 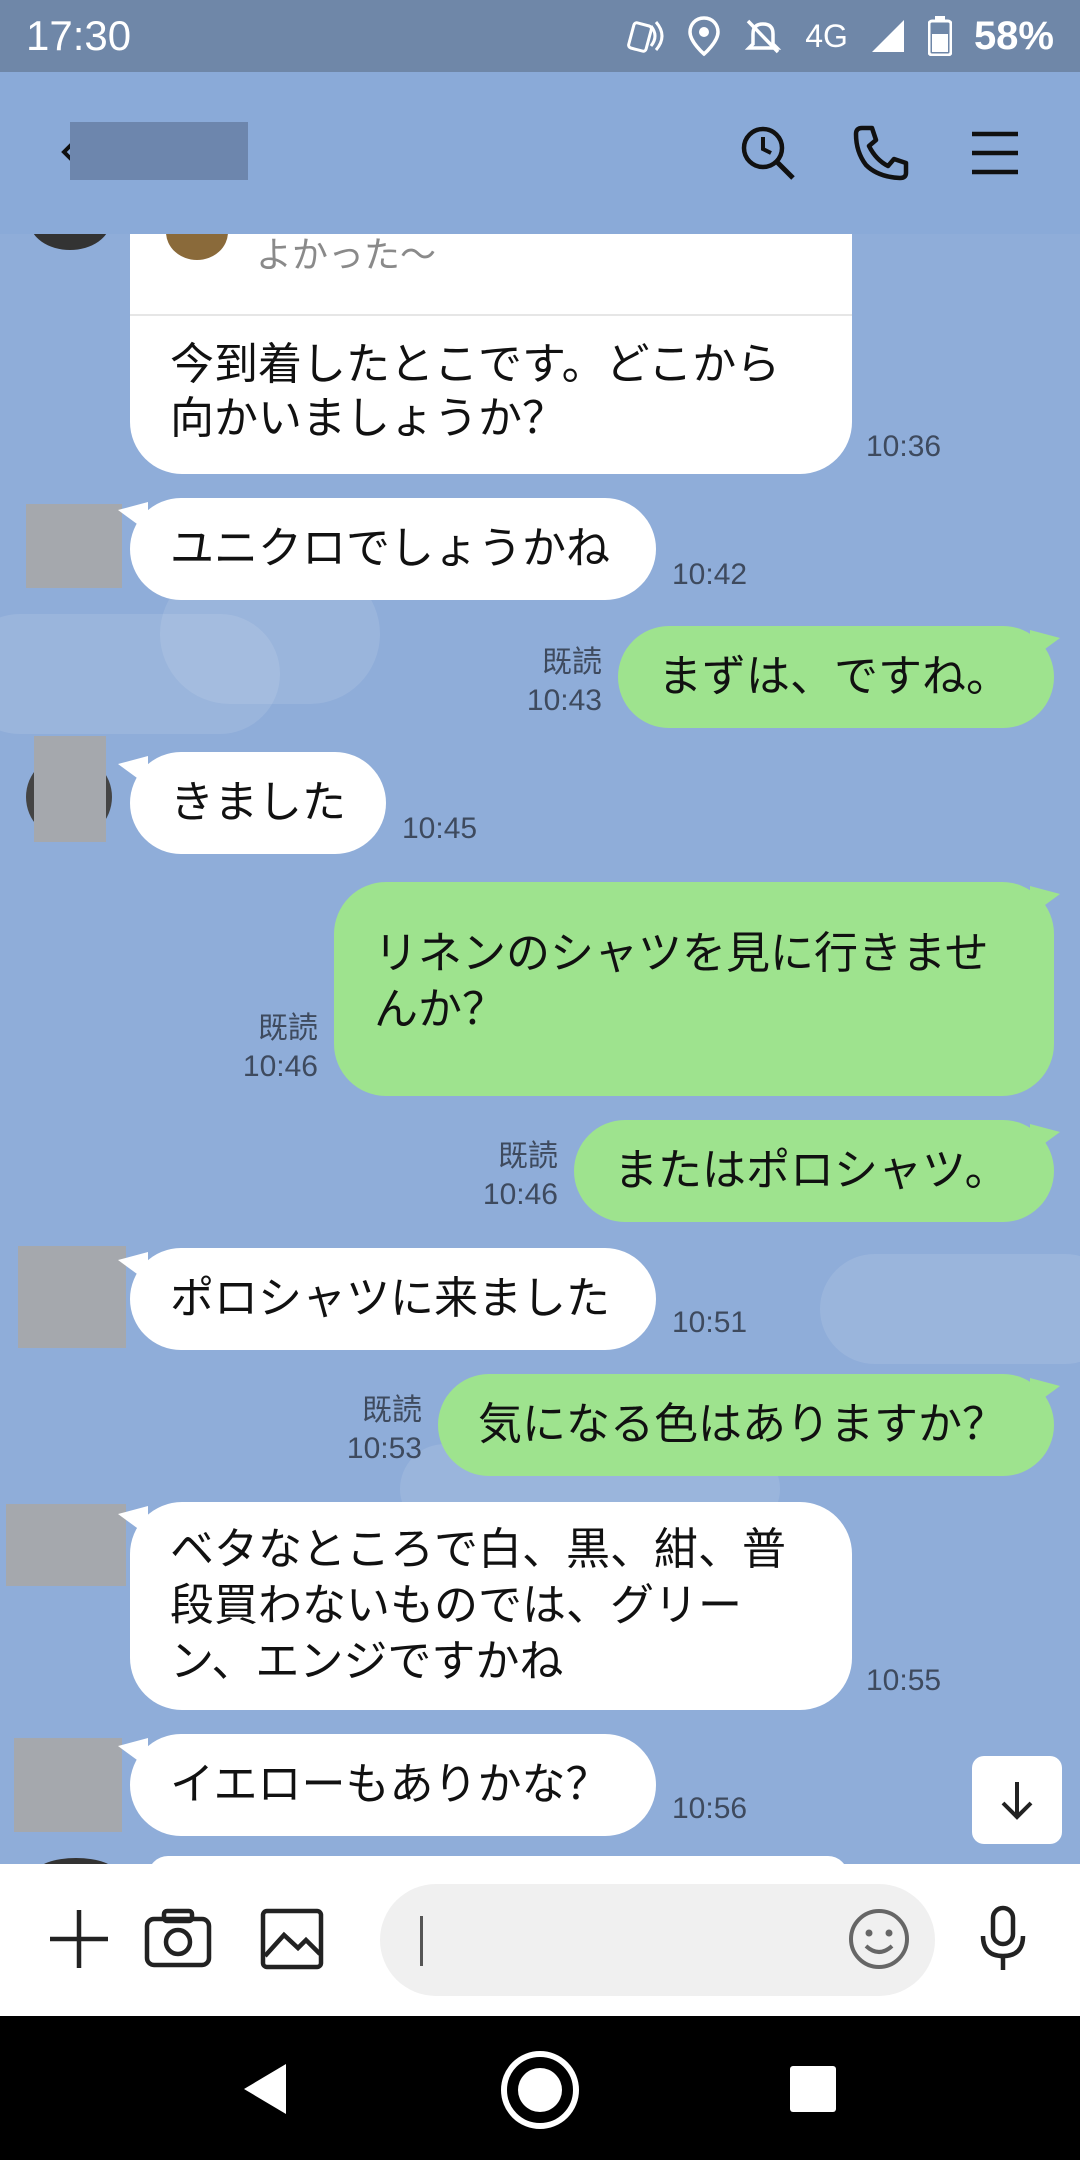 What do you see at coordinates (540, 36) in the screenshot?
I see `status-bar: 17:30 4G 58%` at bounding box center [540, 36].